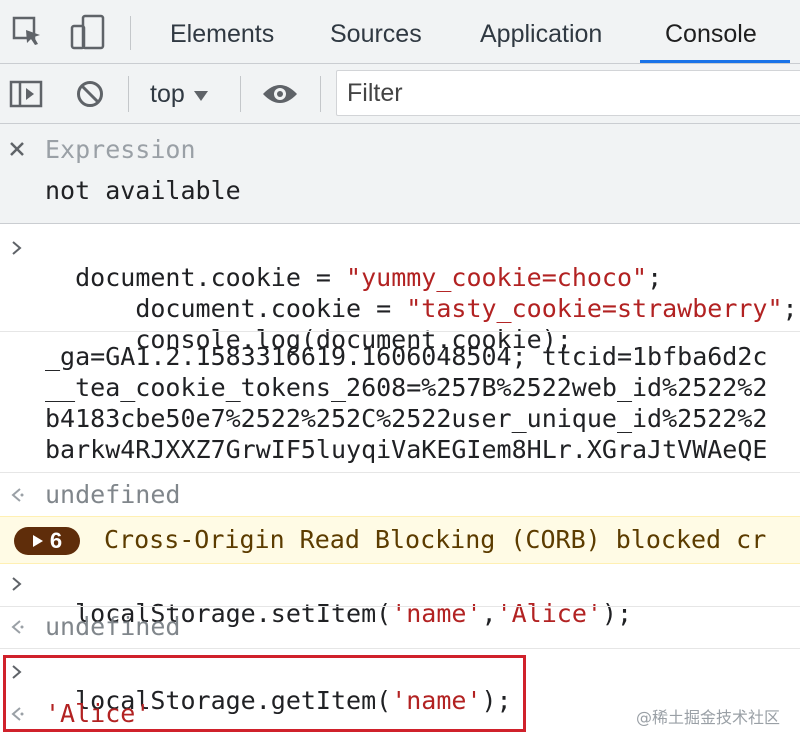 The image size is (800, 746). I want to click on tab-sources: Sources, so click(376, 31).